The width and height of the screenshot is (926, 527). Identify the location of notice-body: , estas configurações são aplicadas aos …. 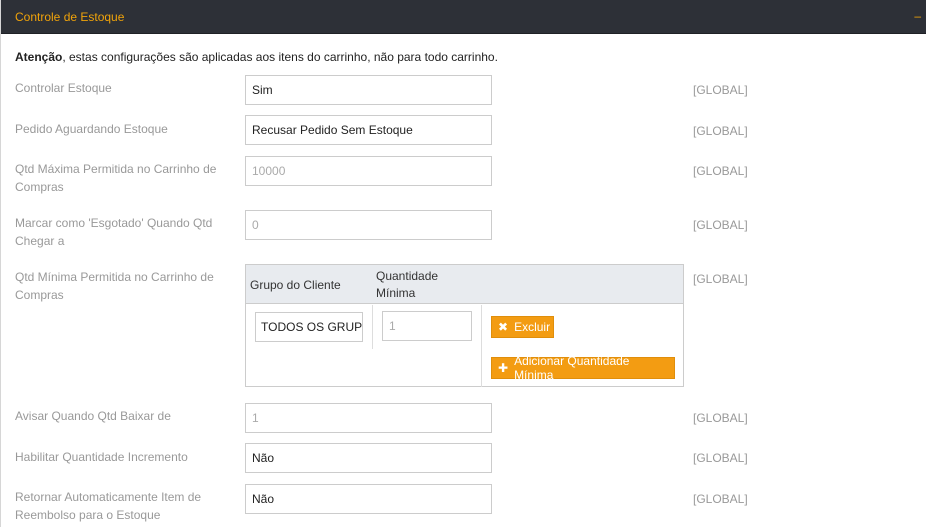
(280, 57).